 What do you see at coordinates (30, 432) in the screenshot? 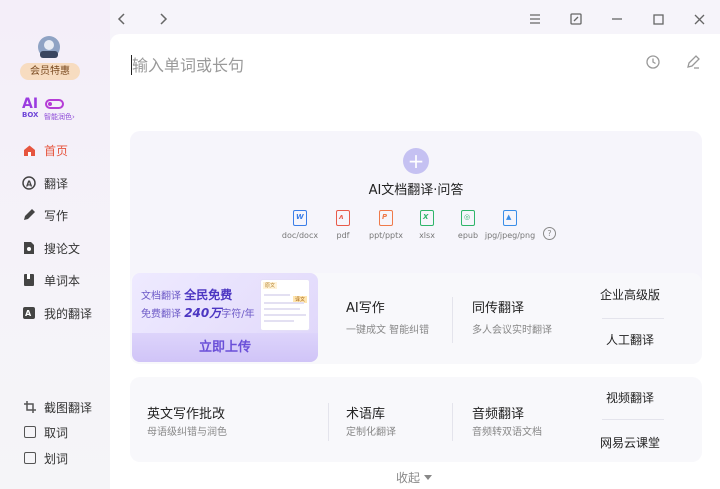
I see `word-pick-checkbox` at bounding box center [30, 432].